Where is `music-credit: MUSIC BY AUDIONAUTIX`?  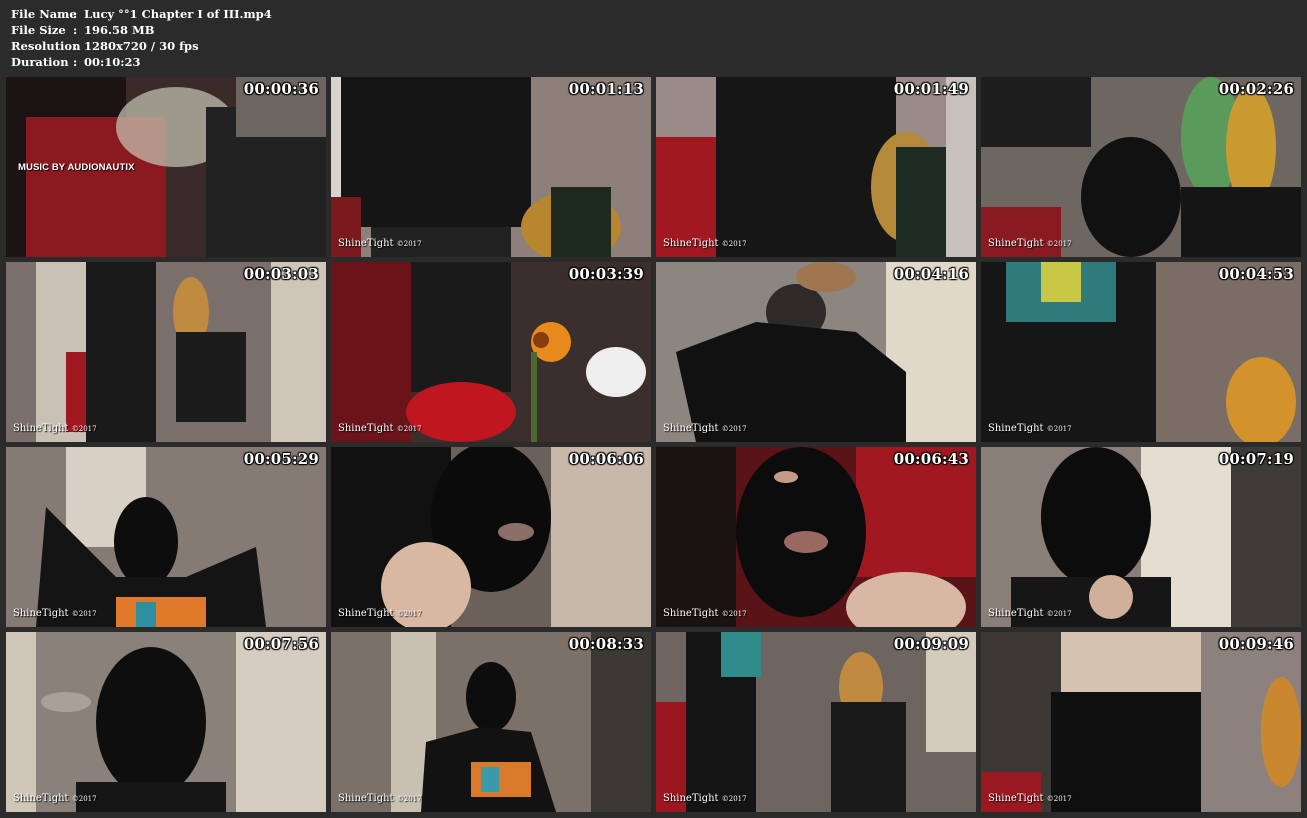
music-credit: MUSIC BY AUDIONAUTIX is located at coordinates (76, 167).